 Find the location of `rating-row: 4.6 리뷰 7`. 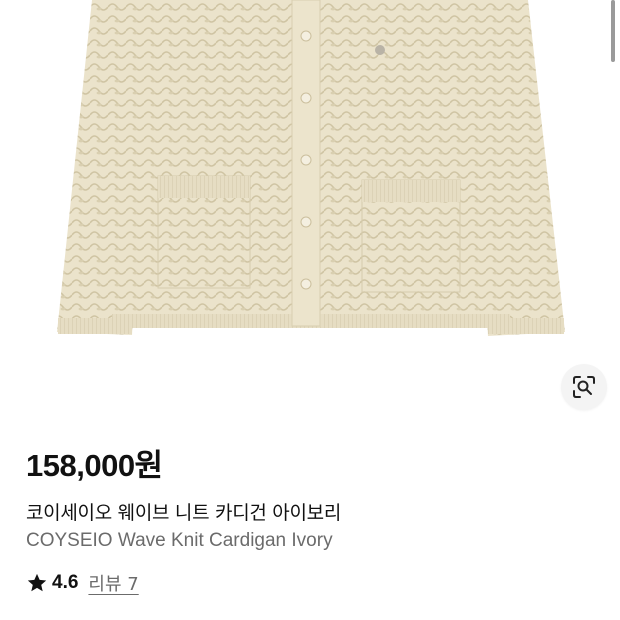

rating-row: 4.6 리뷰 7 is located at coordinates (82, 583).